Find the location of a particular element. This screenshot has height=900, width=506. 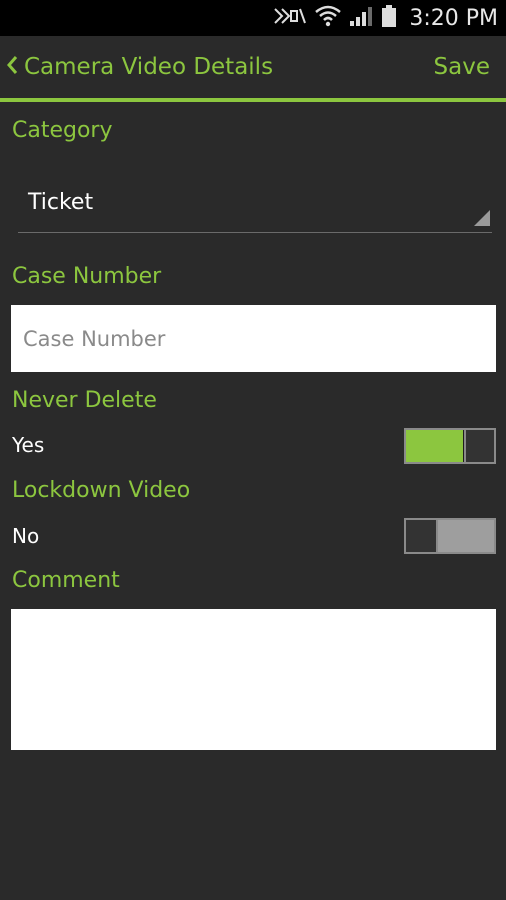

lockdown-video-toggle is located at coordinates (450, 536).